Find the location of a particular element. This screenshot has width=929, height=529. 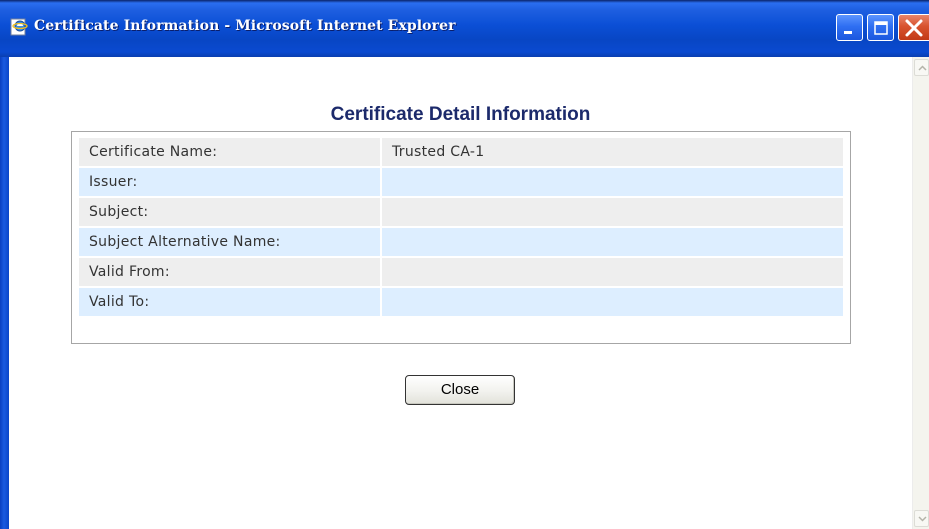

chevron-up-icon is located at coordinates (922, 68).